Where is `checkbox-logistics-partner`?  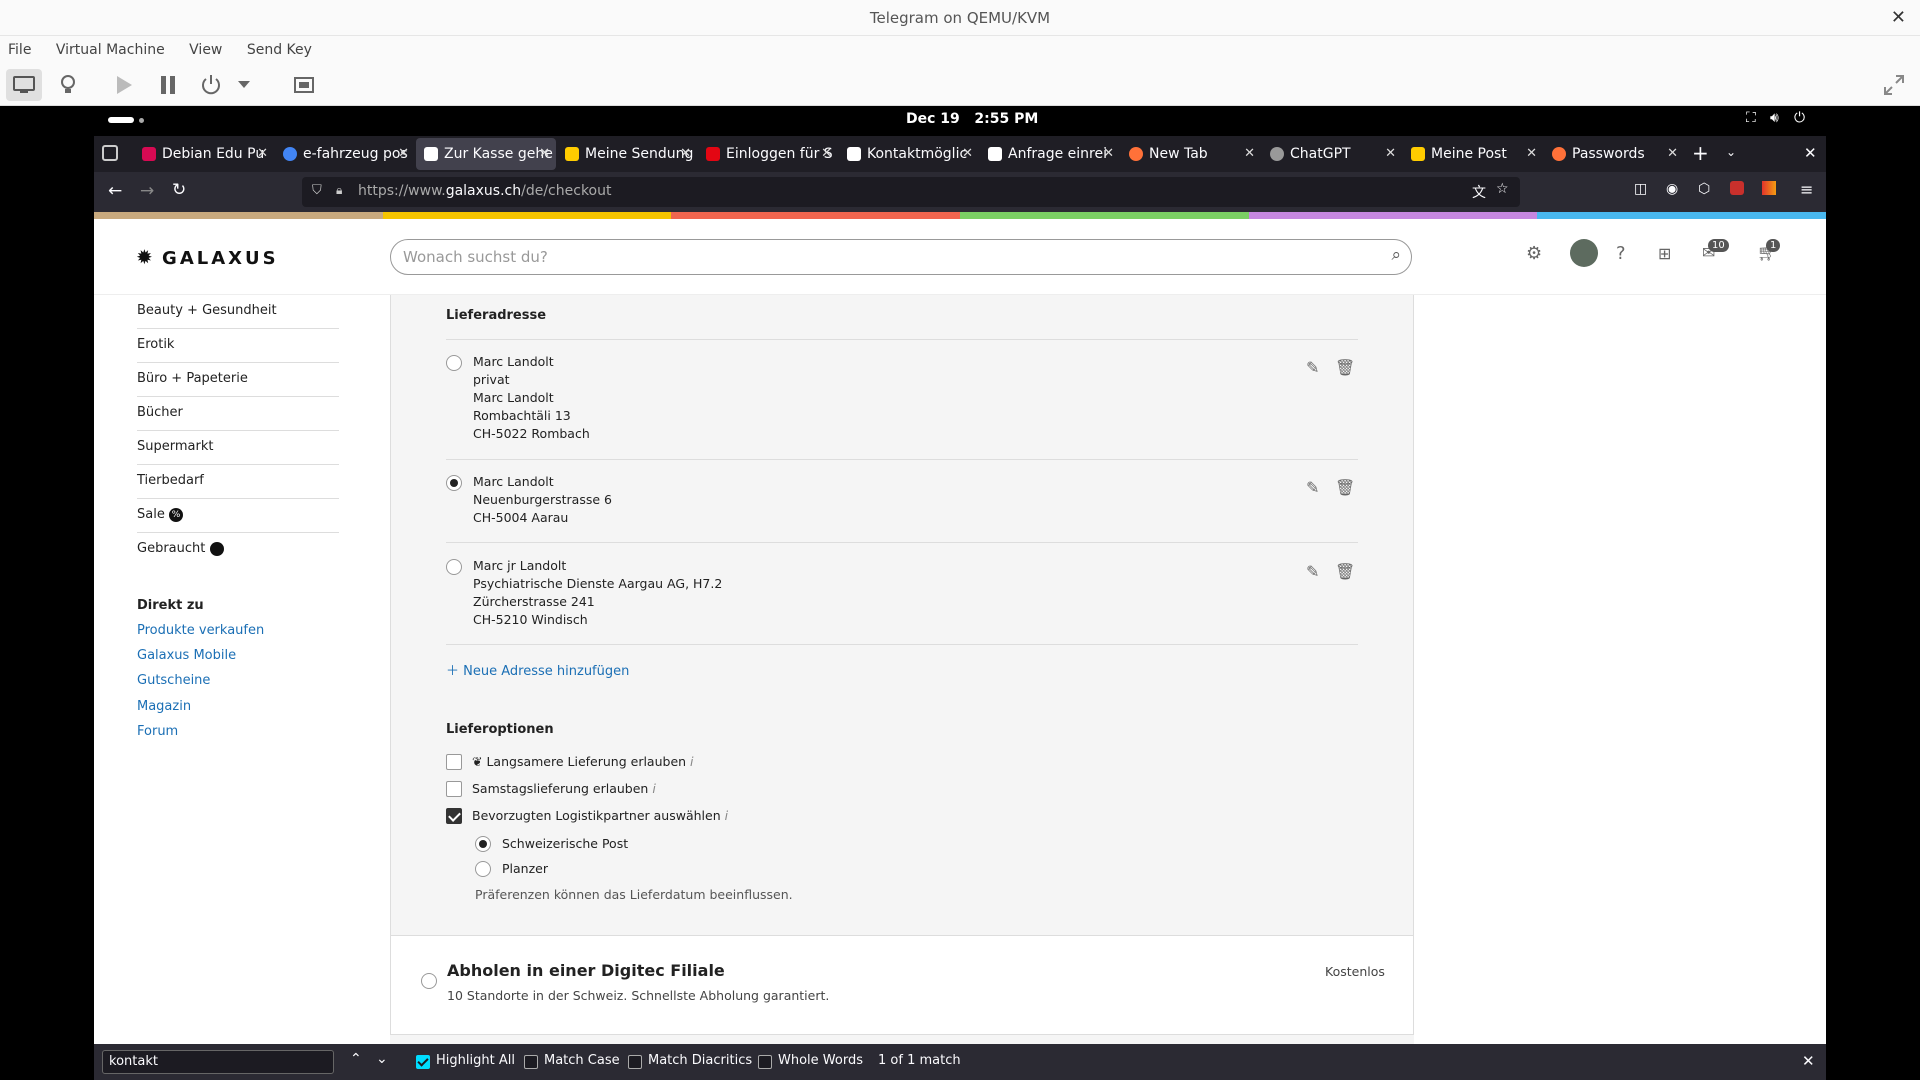 checkbox-logistics-partner is located at coordinates (454, 816).